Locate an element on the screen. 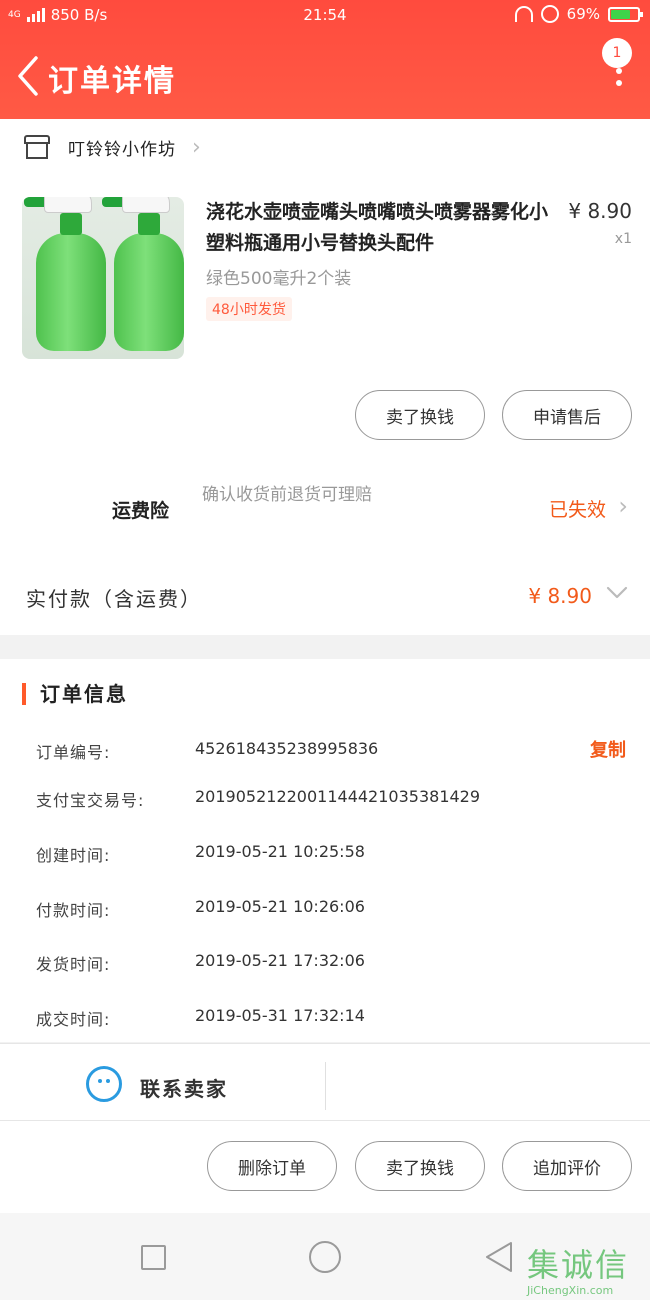 The height and width of the screenshot is (1300, 650). product-image is located at coordinates (103, 278).